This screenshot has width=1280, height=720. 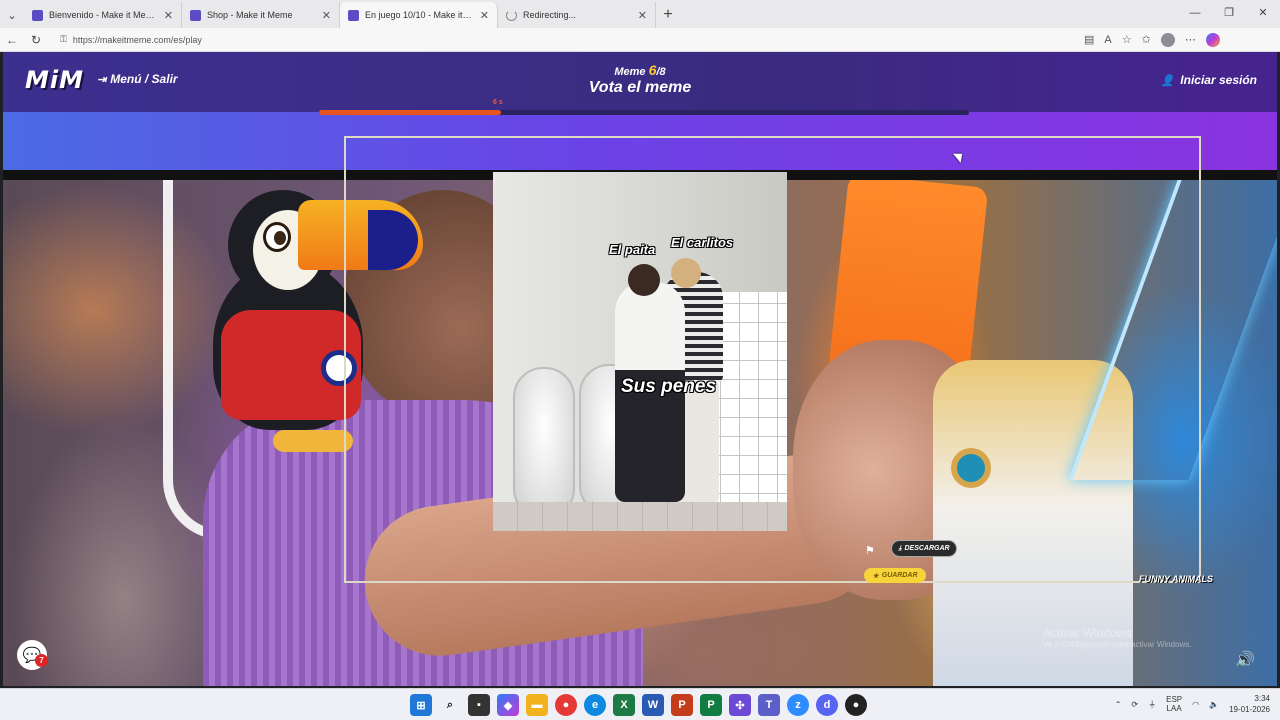 I want to click on reader-icon: ▤, so click(x=1089, y=39).